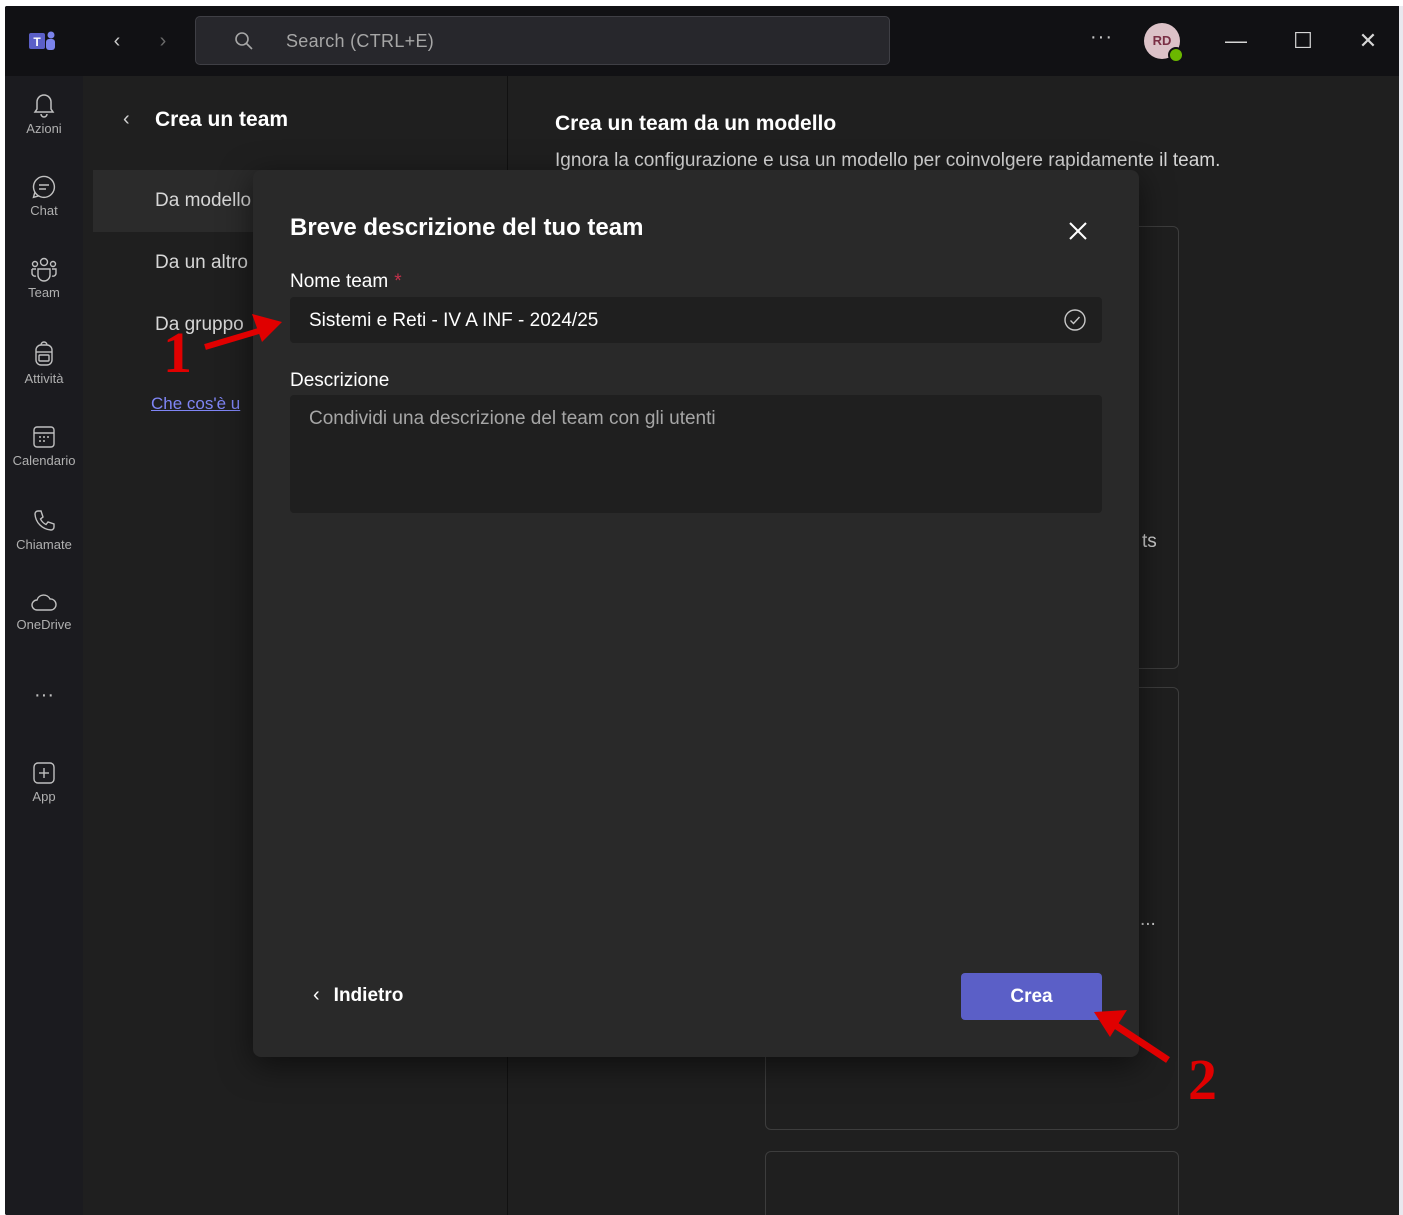  I want to click on rail-item-calendario: Calendario, so click(44, 446).